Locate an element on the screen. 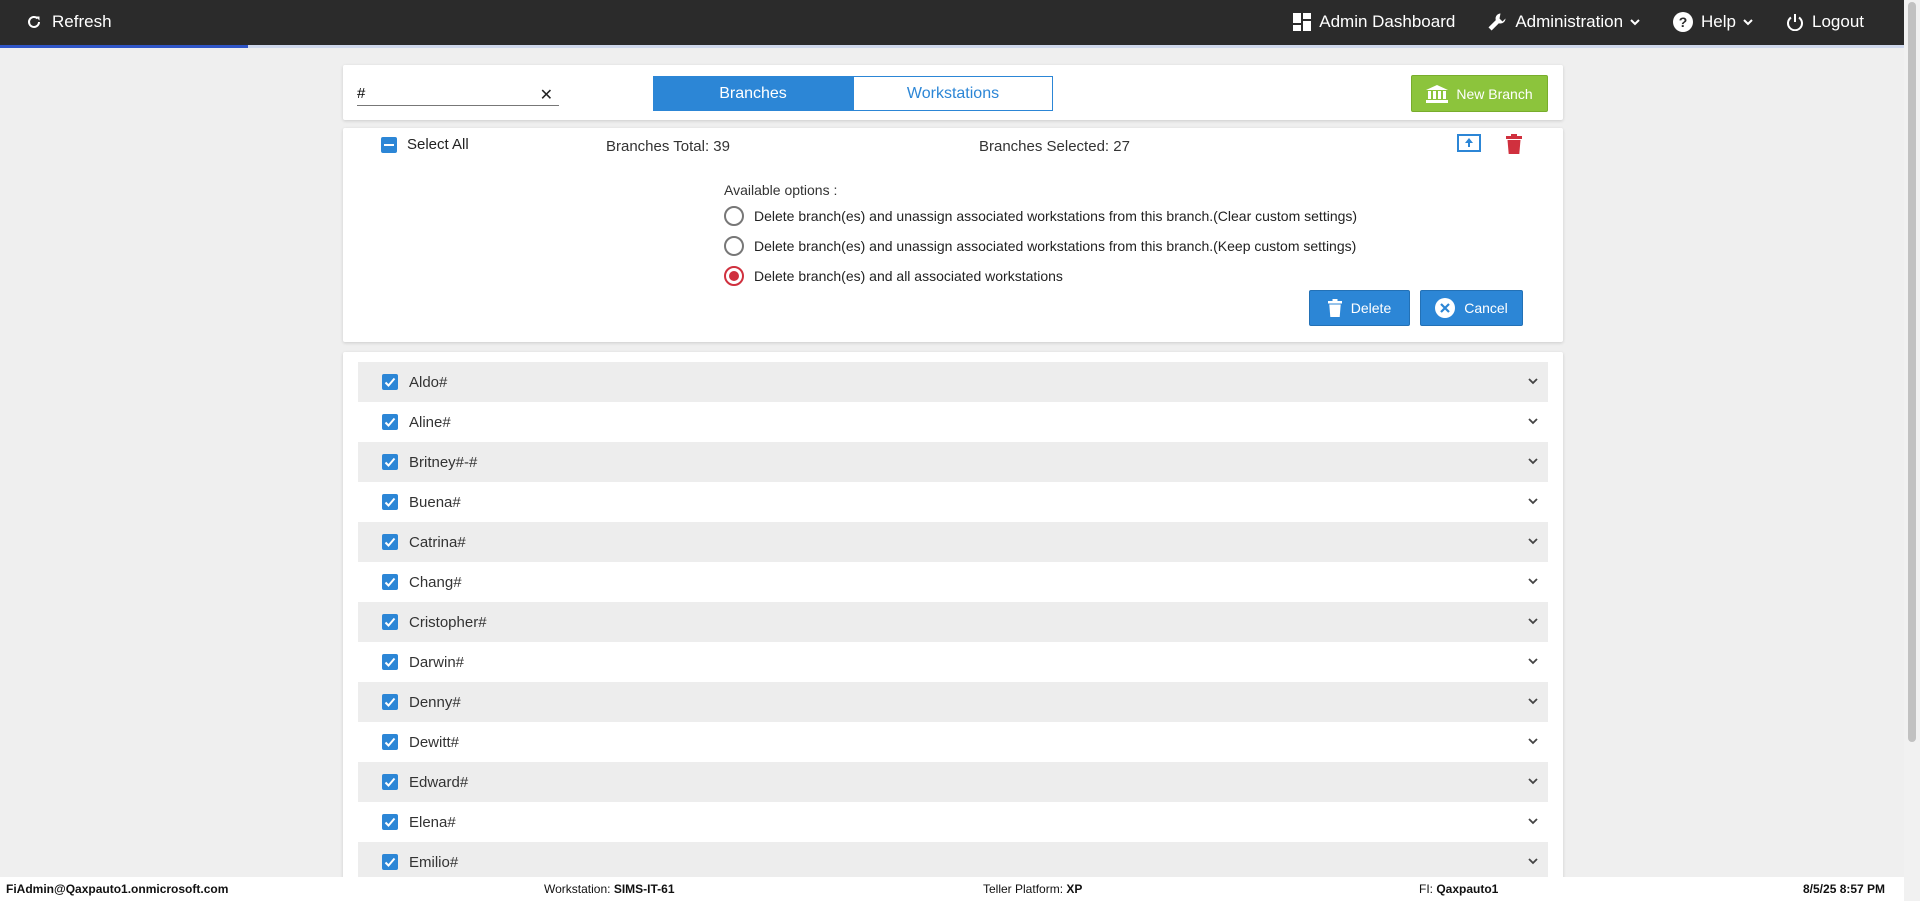 The width and height of the screenshot is (1920, 901). search-input is located at coordinates (442, 93).